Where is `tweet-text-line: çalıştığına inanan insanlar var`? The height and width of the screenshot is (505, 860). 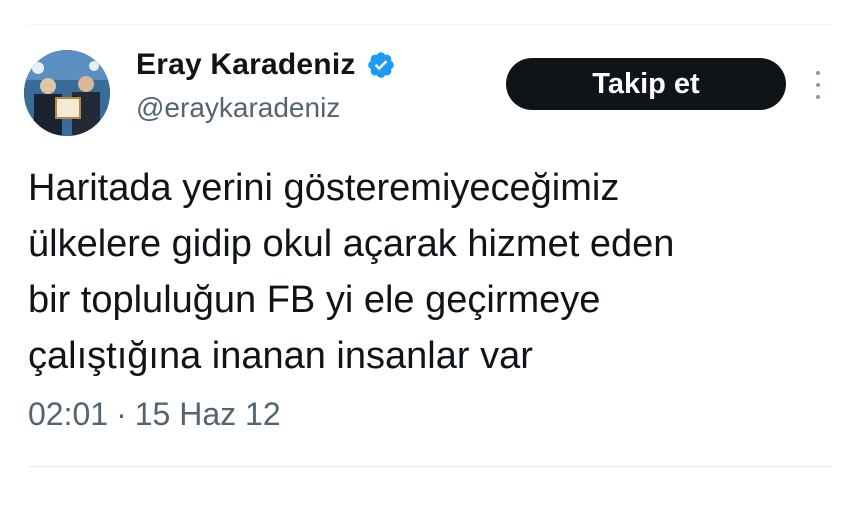
tweet-text-line: çalıştığına inanan insanlar var is located at coordinates (280, 356).